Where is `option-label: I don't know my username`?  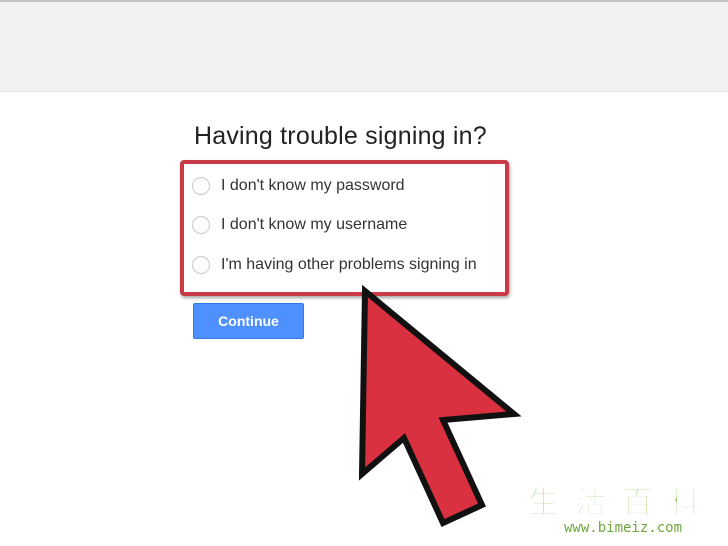
option-label: I don't know my username is located at coordinates (314, 224).